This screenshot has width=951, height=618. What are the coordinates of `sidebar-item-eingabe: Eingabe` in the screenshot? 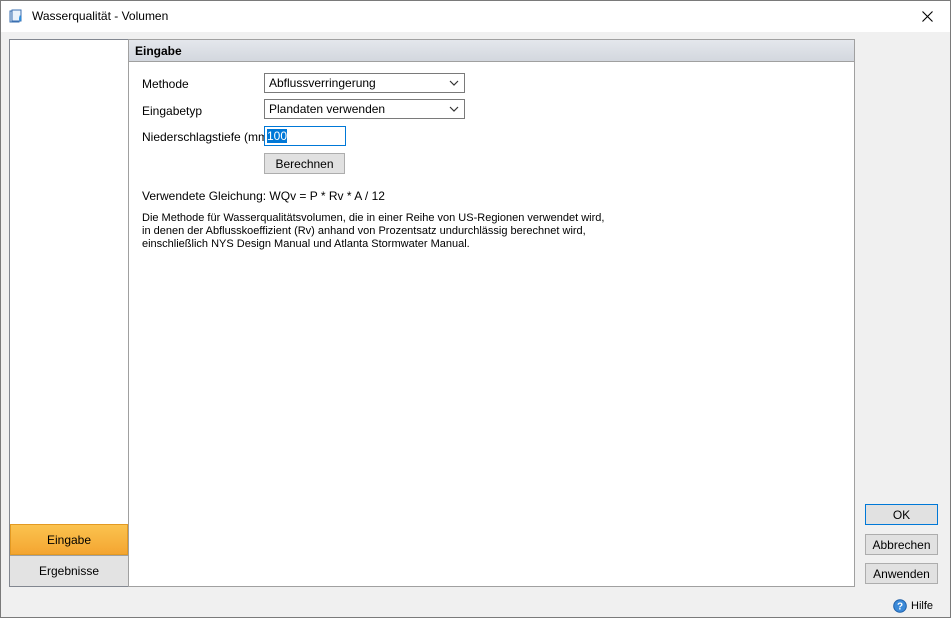 It's located at (69, 539).